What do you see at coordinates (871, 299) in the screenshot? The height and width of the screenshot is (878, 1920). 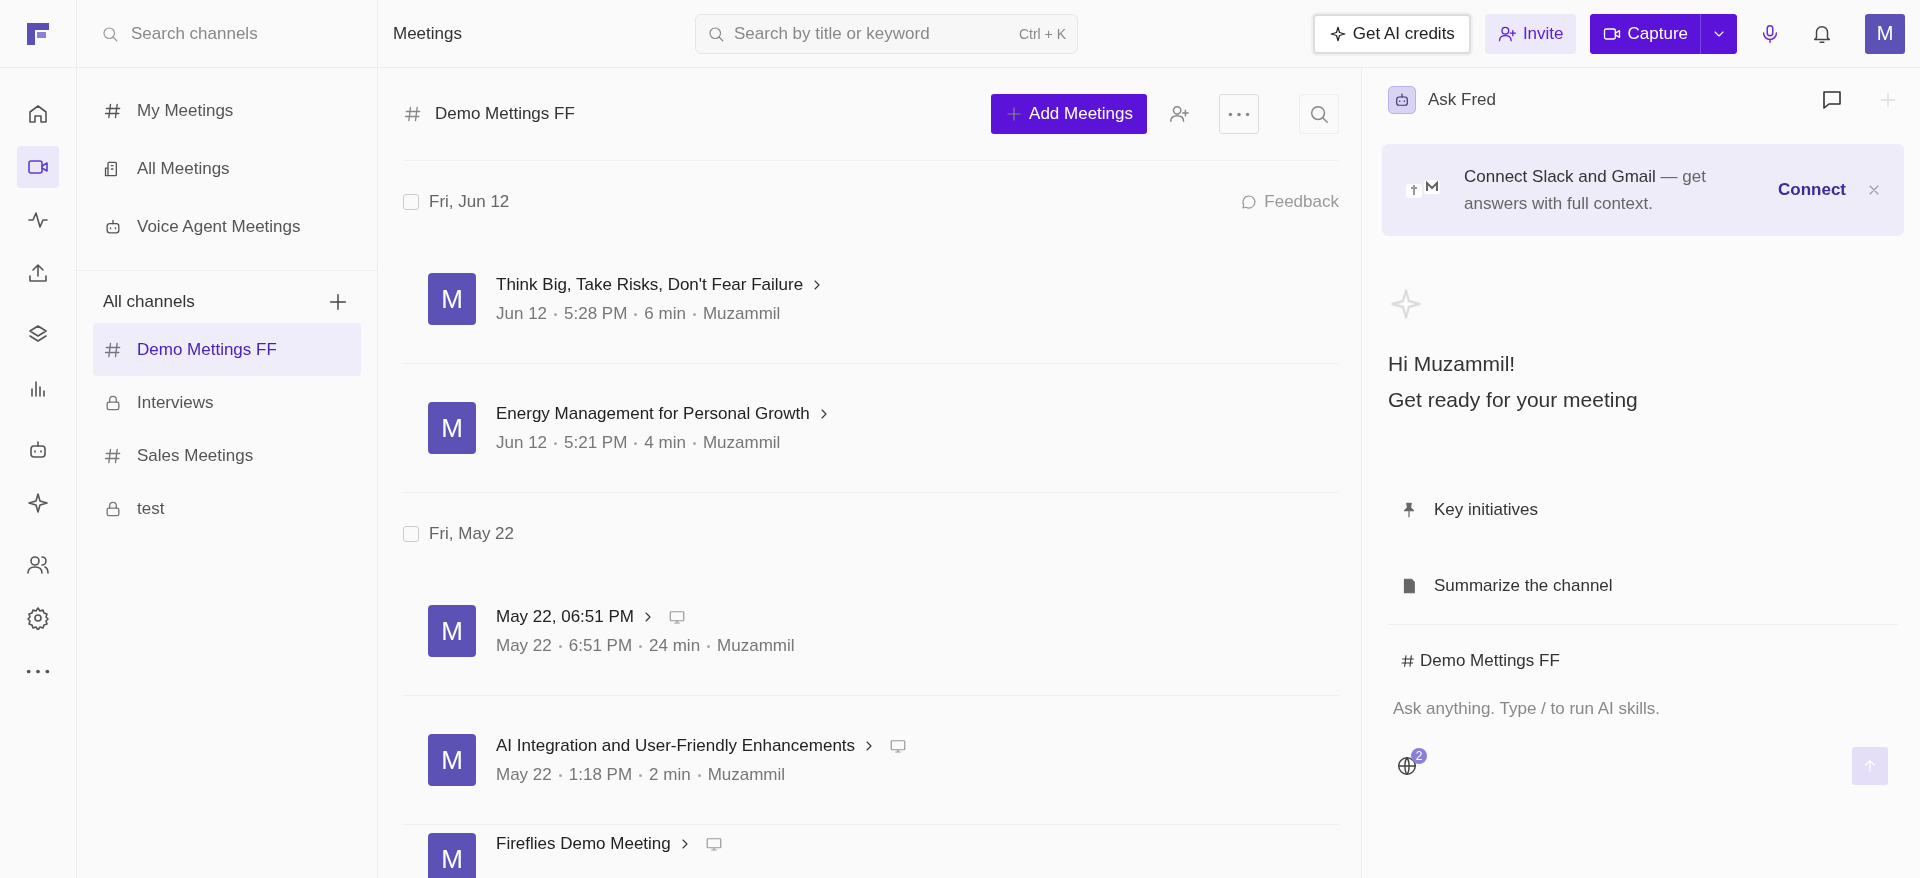 I see `meeting-row: M Think Big, Take Risks, Don't Fear Failure Jun 12 5:28 PM 6 min Muzammil` at bounding box center [871, 299].